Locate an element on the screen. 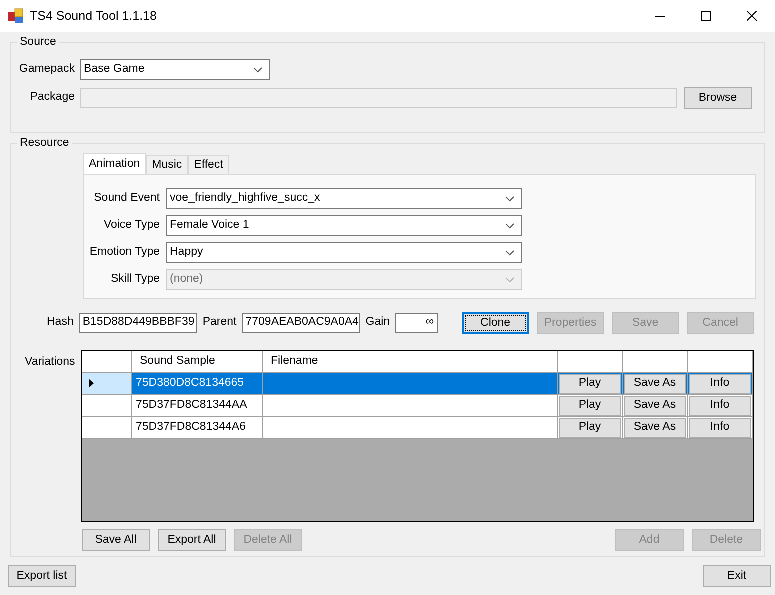 The width and height of the screenshot is (775, 595). action-button: Clone is located at coordinates (496, 323).